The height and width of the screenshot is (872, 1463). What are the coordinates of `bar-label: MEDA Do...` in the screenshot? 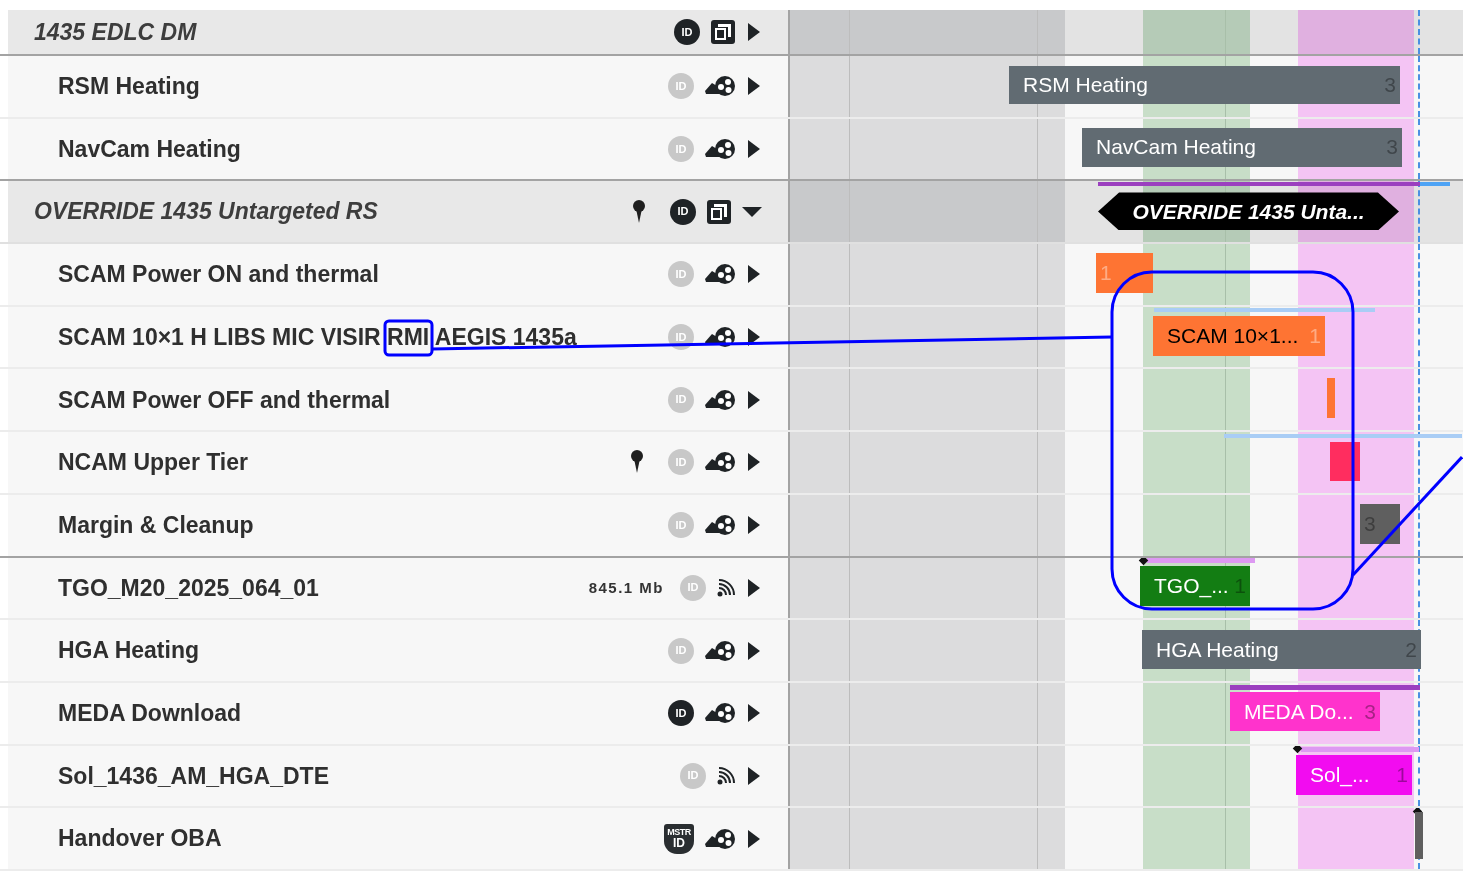 It's located at (1299, 711).